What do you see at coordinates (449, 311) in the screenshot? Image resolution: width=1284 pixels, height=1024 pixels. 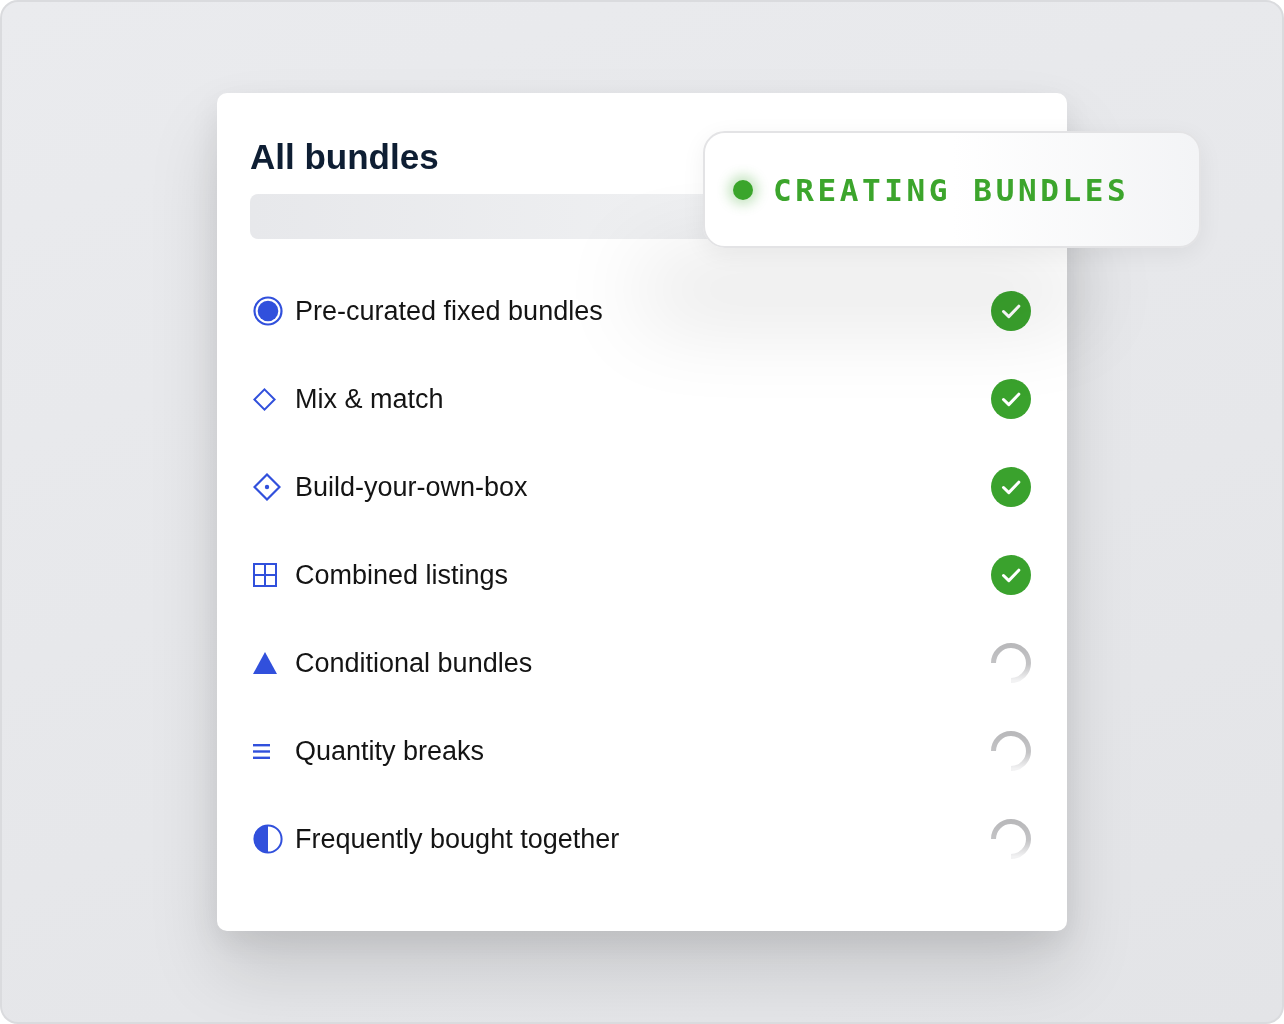 I see `bundle-label: Pre-curated fixed bundles` at bounding box center [449, 311].